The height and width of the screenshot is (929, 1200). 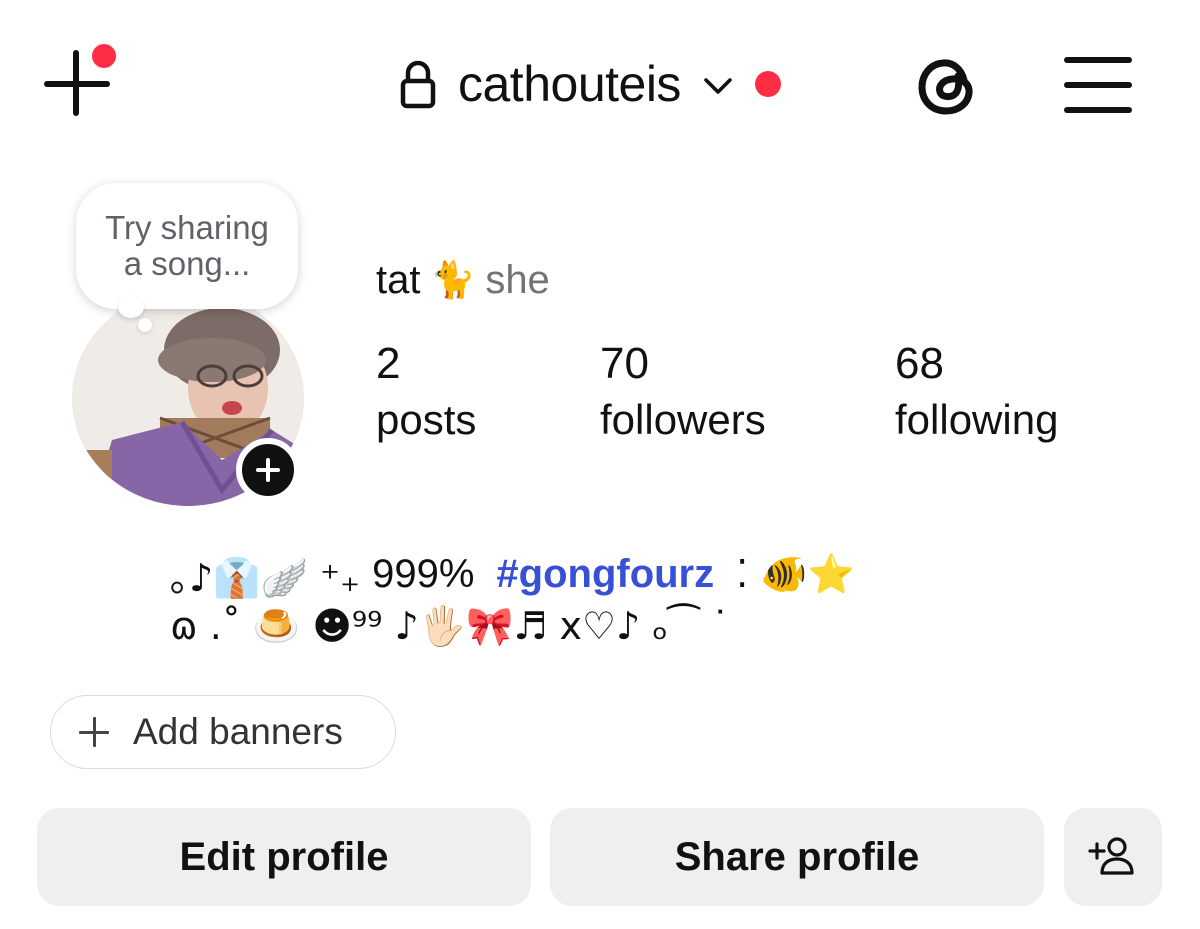 I want to click on share-profile-label: Share profile, so click(x=797, y=856).